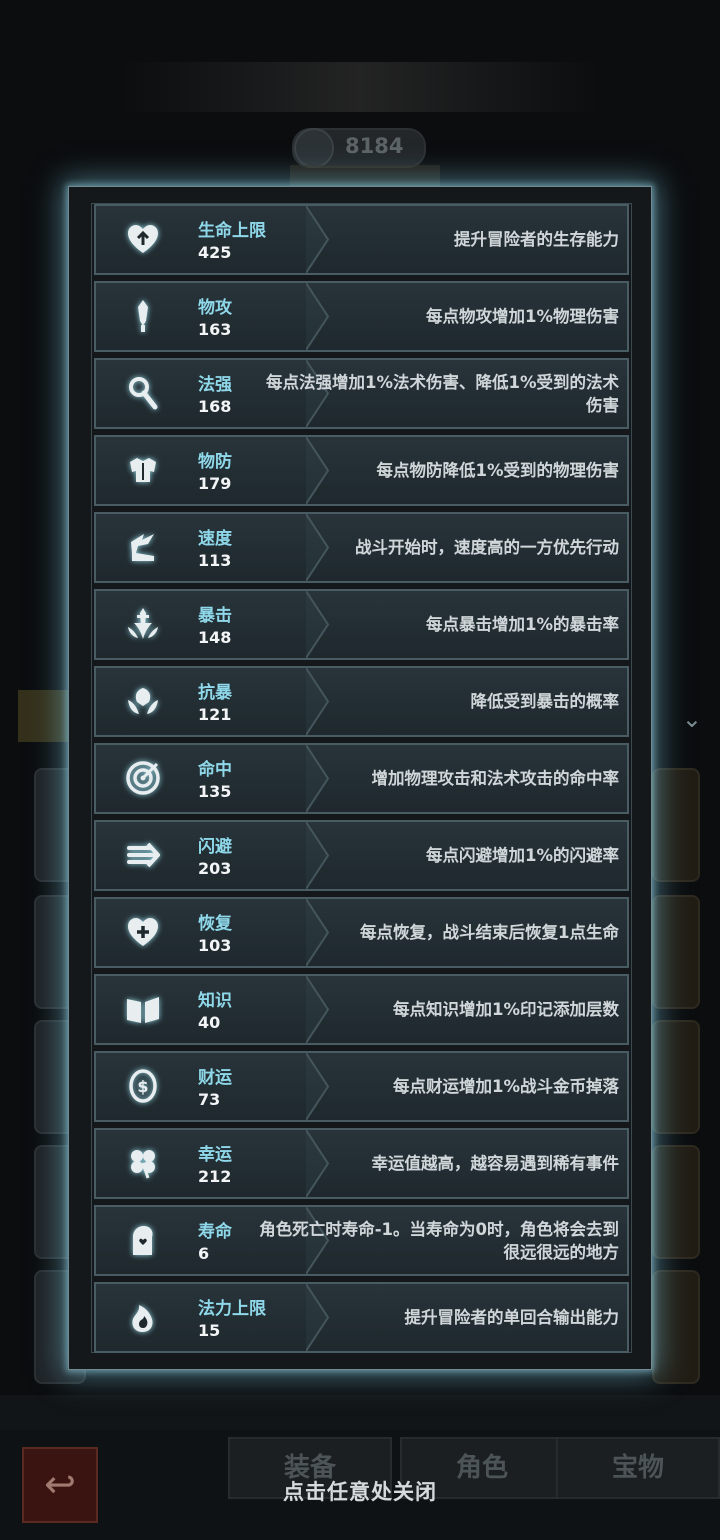 This screenshot has height=1540, width=720. I want to click on stat-row: 速度 113 战斗开始时，速度高的一方优先行动, so click(361, 547).